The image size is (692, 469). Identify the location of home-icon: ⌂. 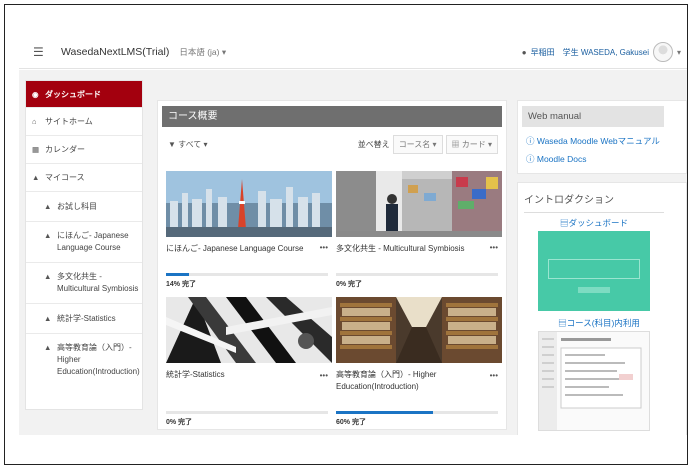
(34, 121).